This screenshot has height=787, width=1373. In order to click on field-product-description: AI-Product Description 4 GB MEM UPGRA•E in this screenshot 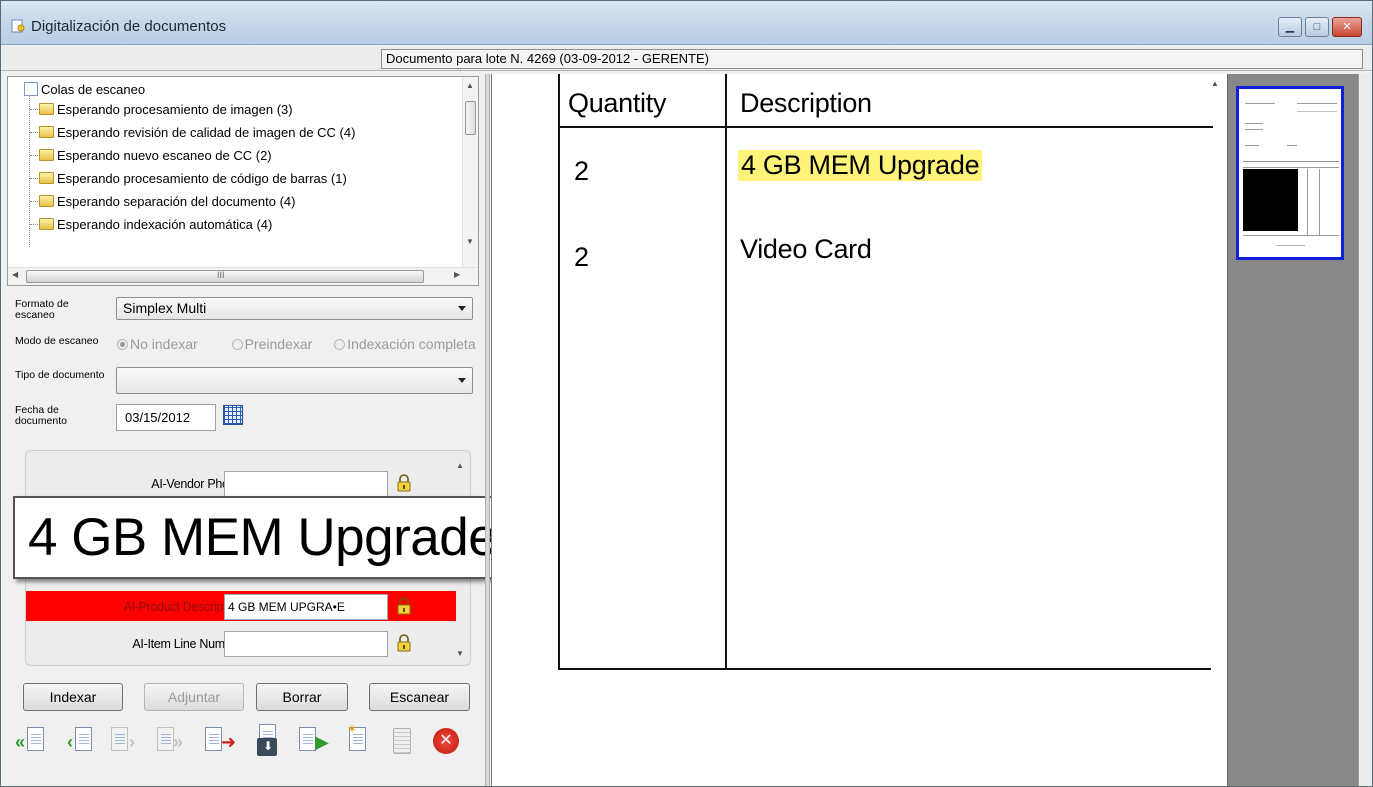, I will do `click(241, 606)`.